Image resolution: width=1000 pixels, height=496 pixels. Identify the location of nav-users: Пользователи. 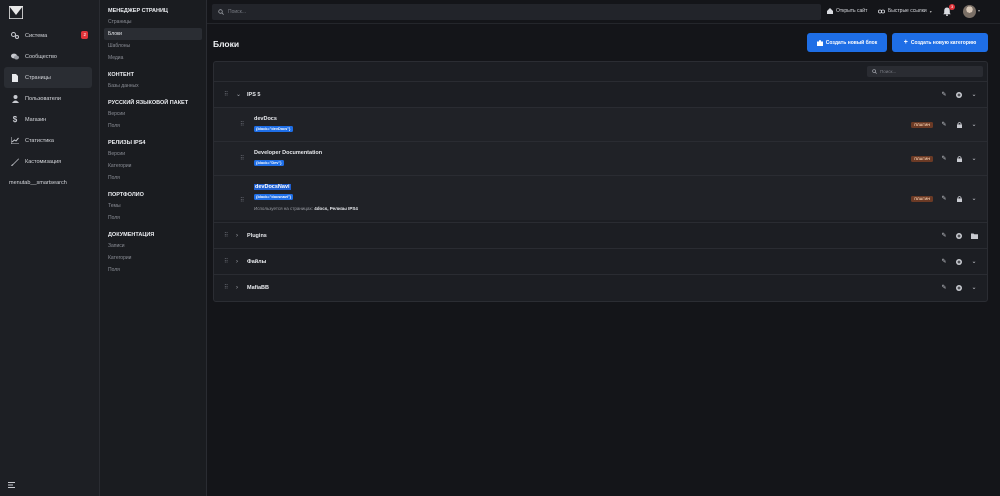
(48, 98).